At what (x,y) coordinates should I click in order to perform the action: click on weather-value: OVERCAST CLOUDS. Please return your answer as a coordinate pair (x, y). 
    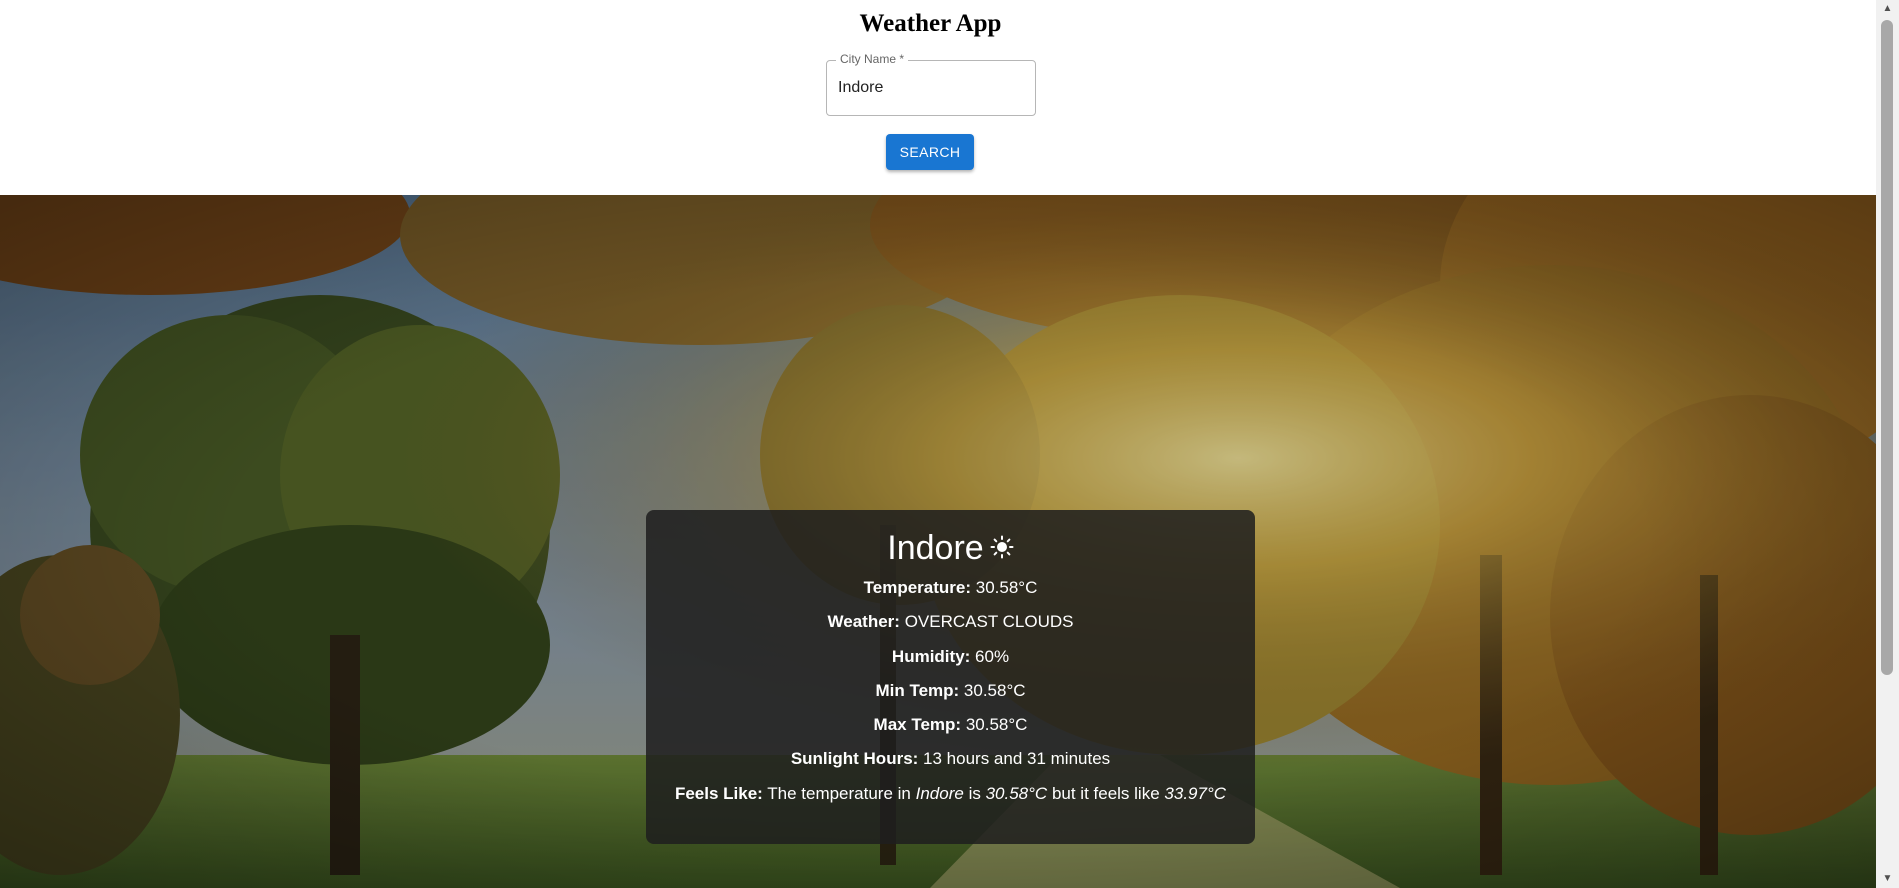
    Looking at the image, I should click on (989, 622).